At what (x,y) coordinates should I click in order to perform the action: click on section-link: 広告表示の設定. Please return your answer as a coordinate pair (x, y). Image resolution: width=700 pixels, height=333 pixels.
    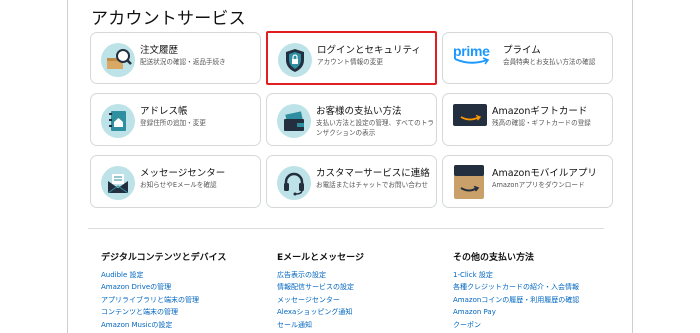
    Looking at the image, I should click on (362, 275).